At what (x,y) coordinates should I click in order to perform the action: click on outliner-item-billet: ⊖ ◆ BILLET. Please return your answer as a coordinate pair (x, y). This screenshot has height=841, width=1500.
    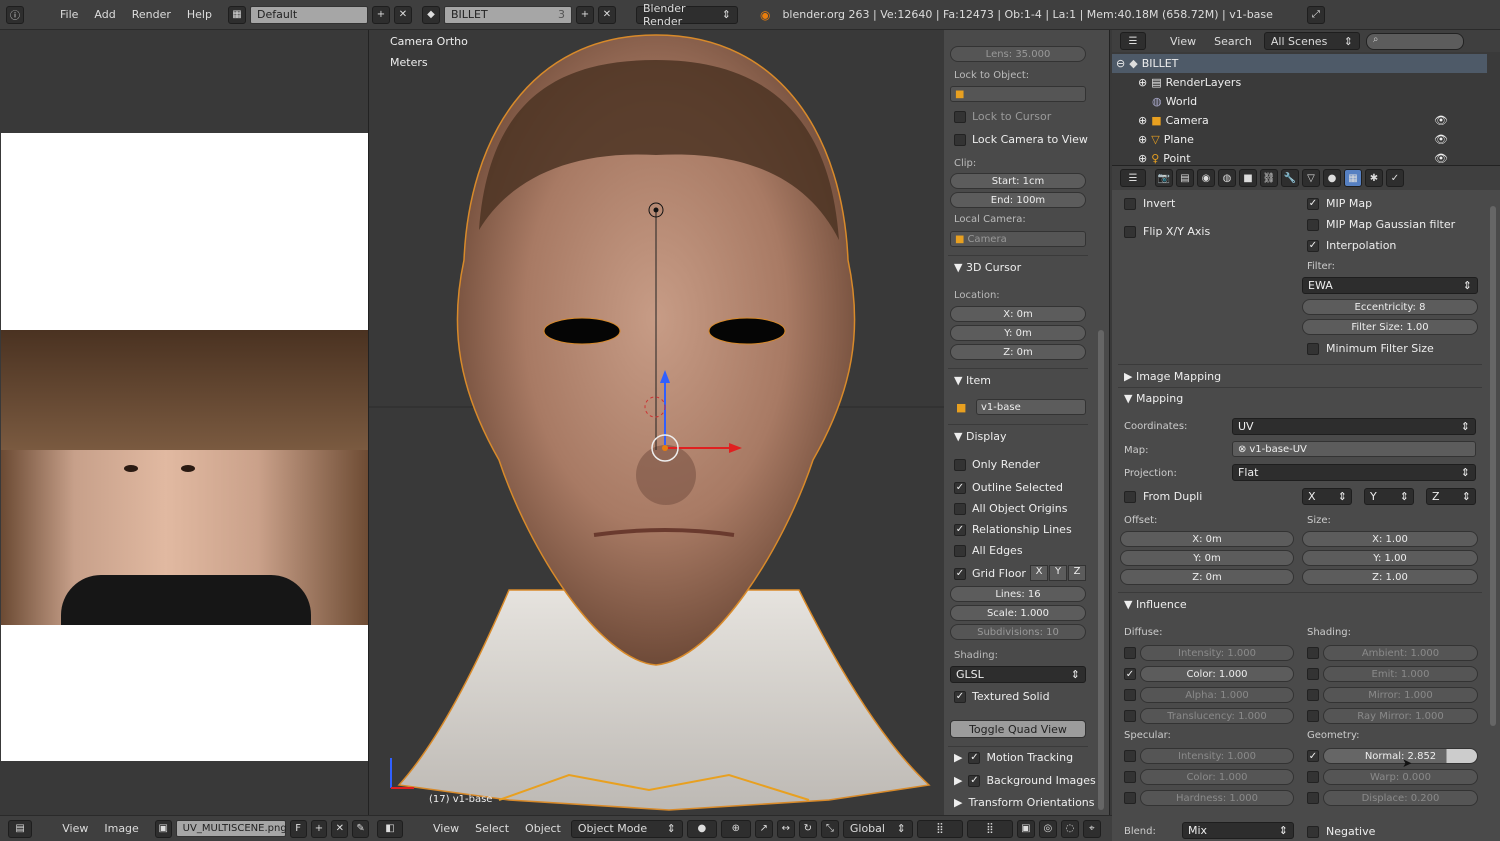
    Looking at the image, I should click on (1299, 63).